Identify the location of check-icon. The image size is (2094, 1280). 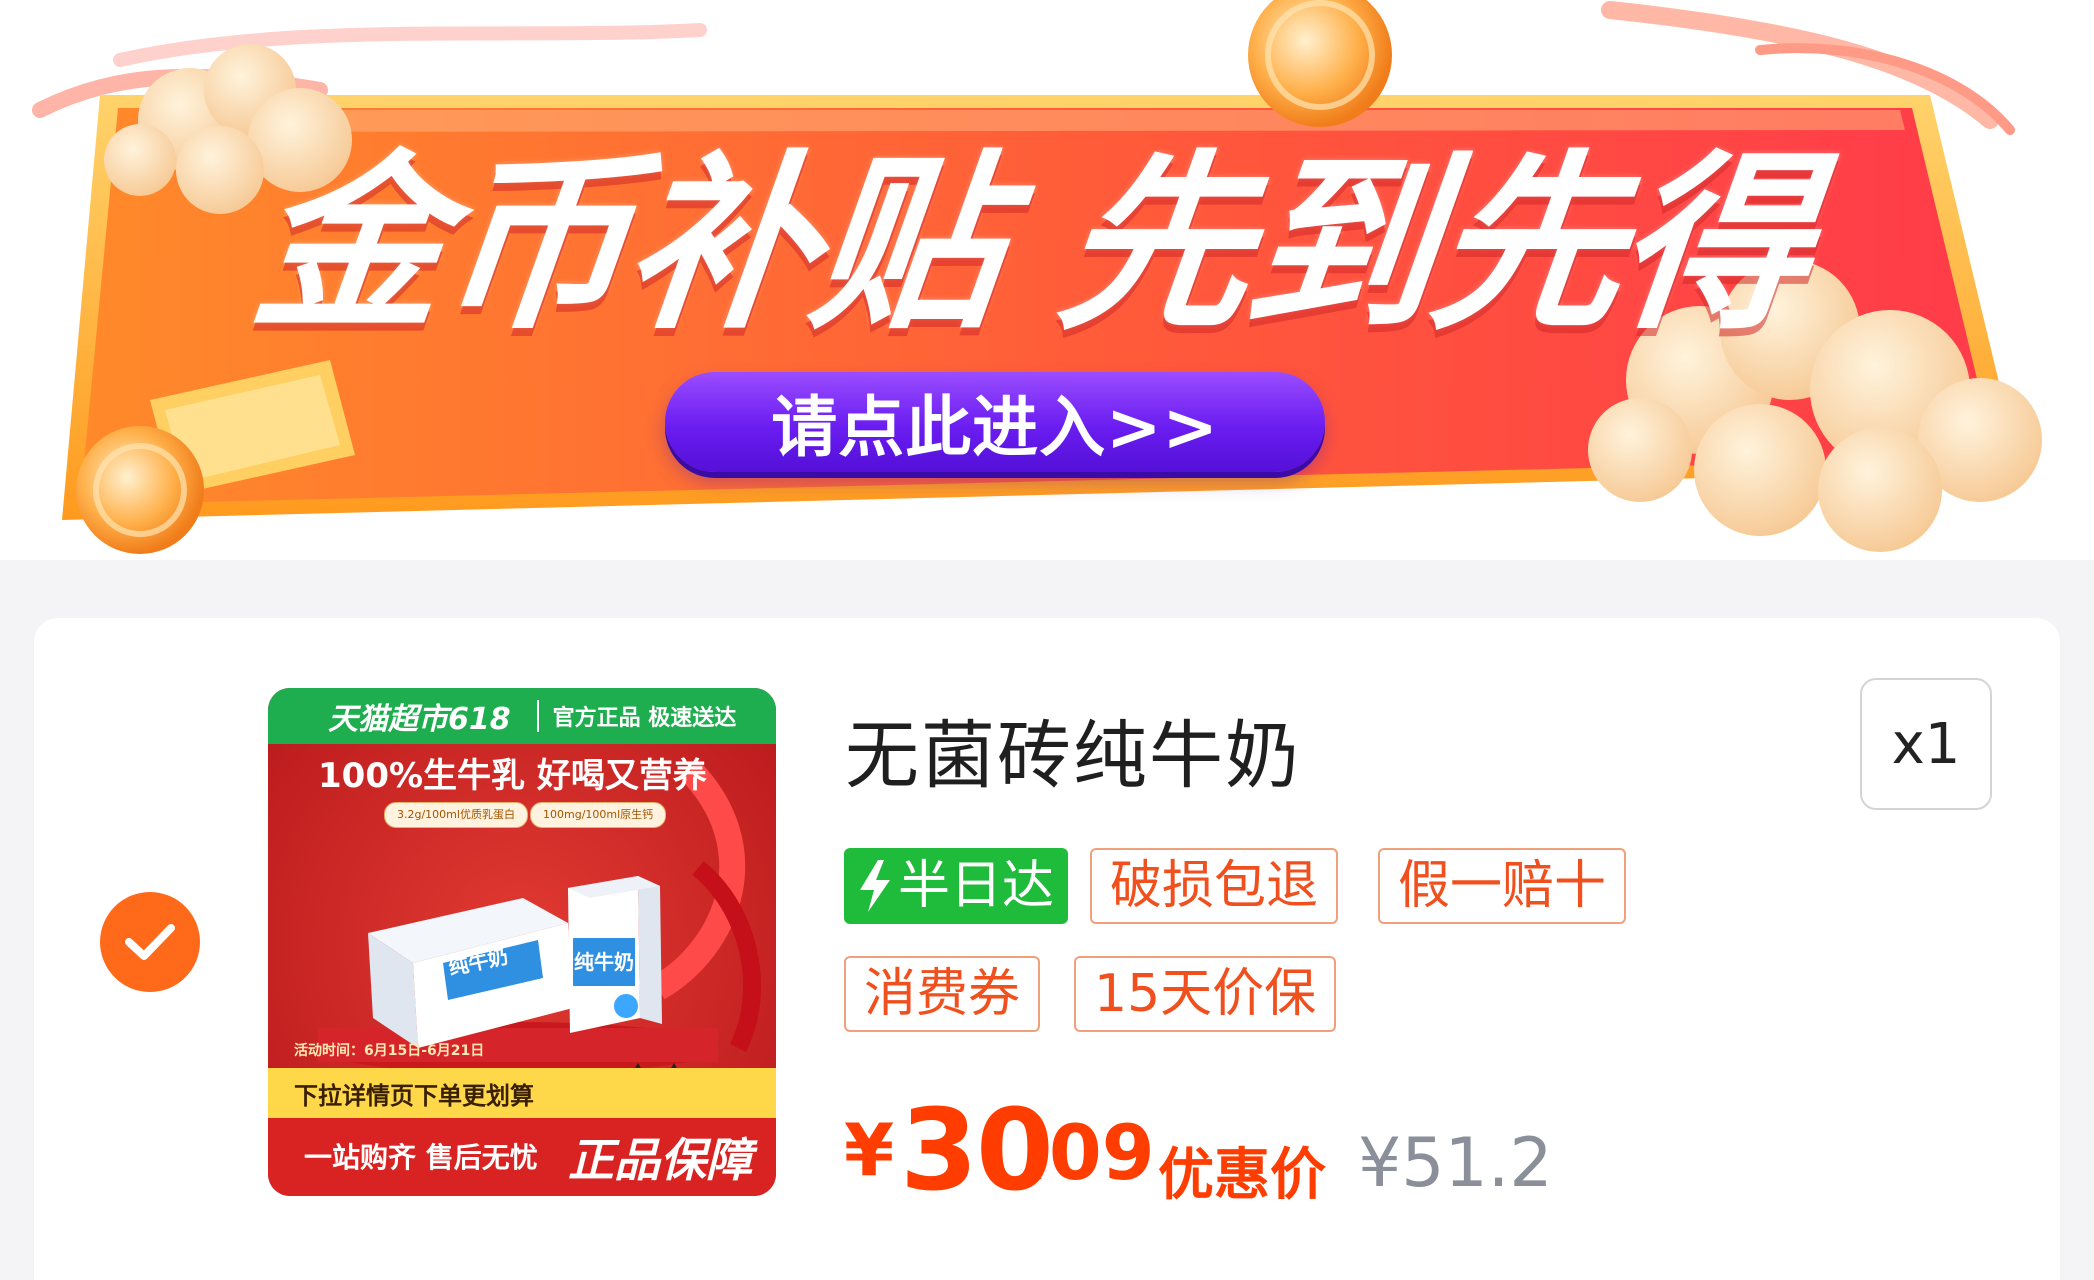
(150, 942).